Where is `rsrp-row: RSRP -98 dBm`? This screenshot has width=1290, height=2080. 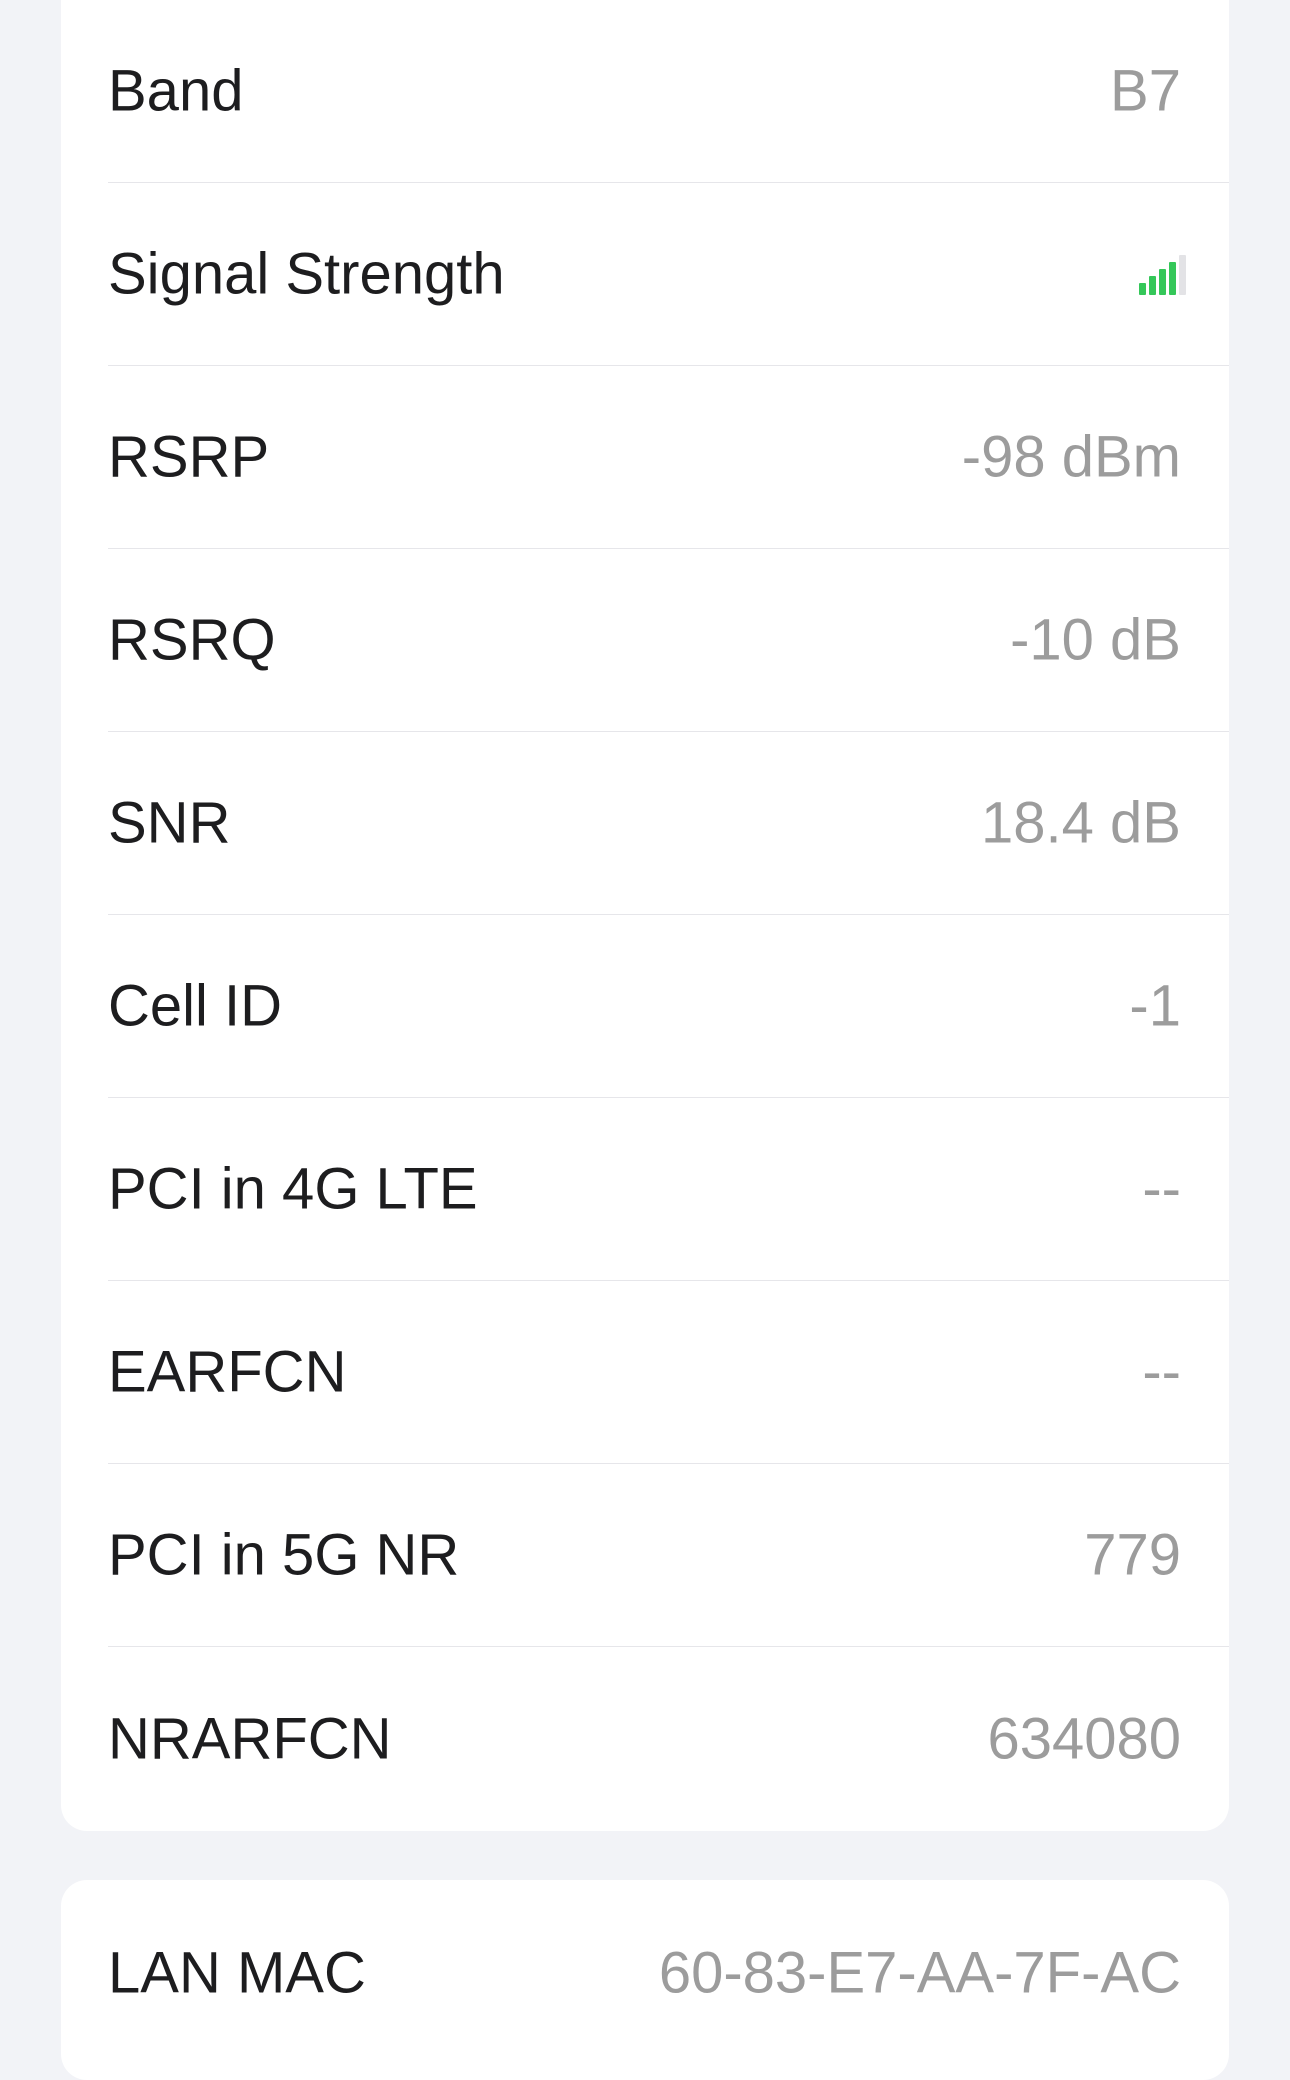 rsrp-row: RSRP -98 dBm is located at coordinates (668, 457).